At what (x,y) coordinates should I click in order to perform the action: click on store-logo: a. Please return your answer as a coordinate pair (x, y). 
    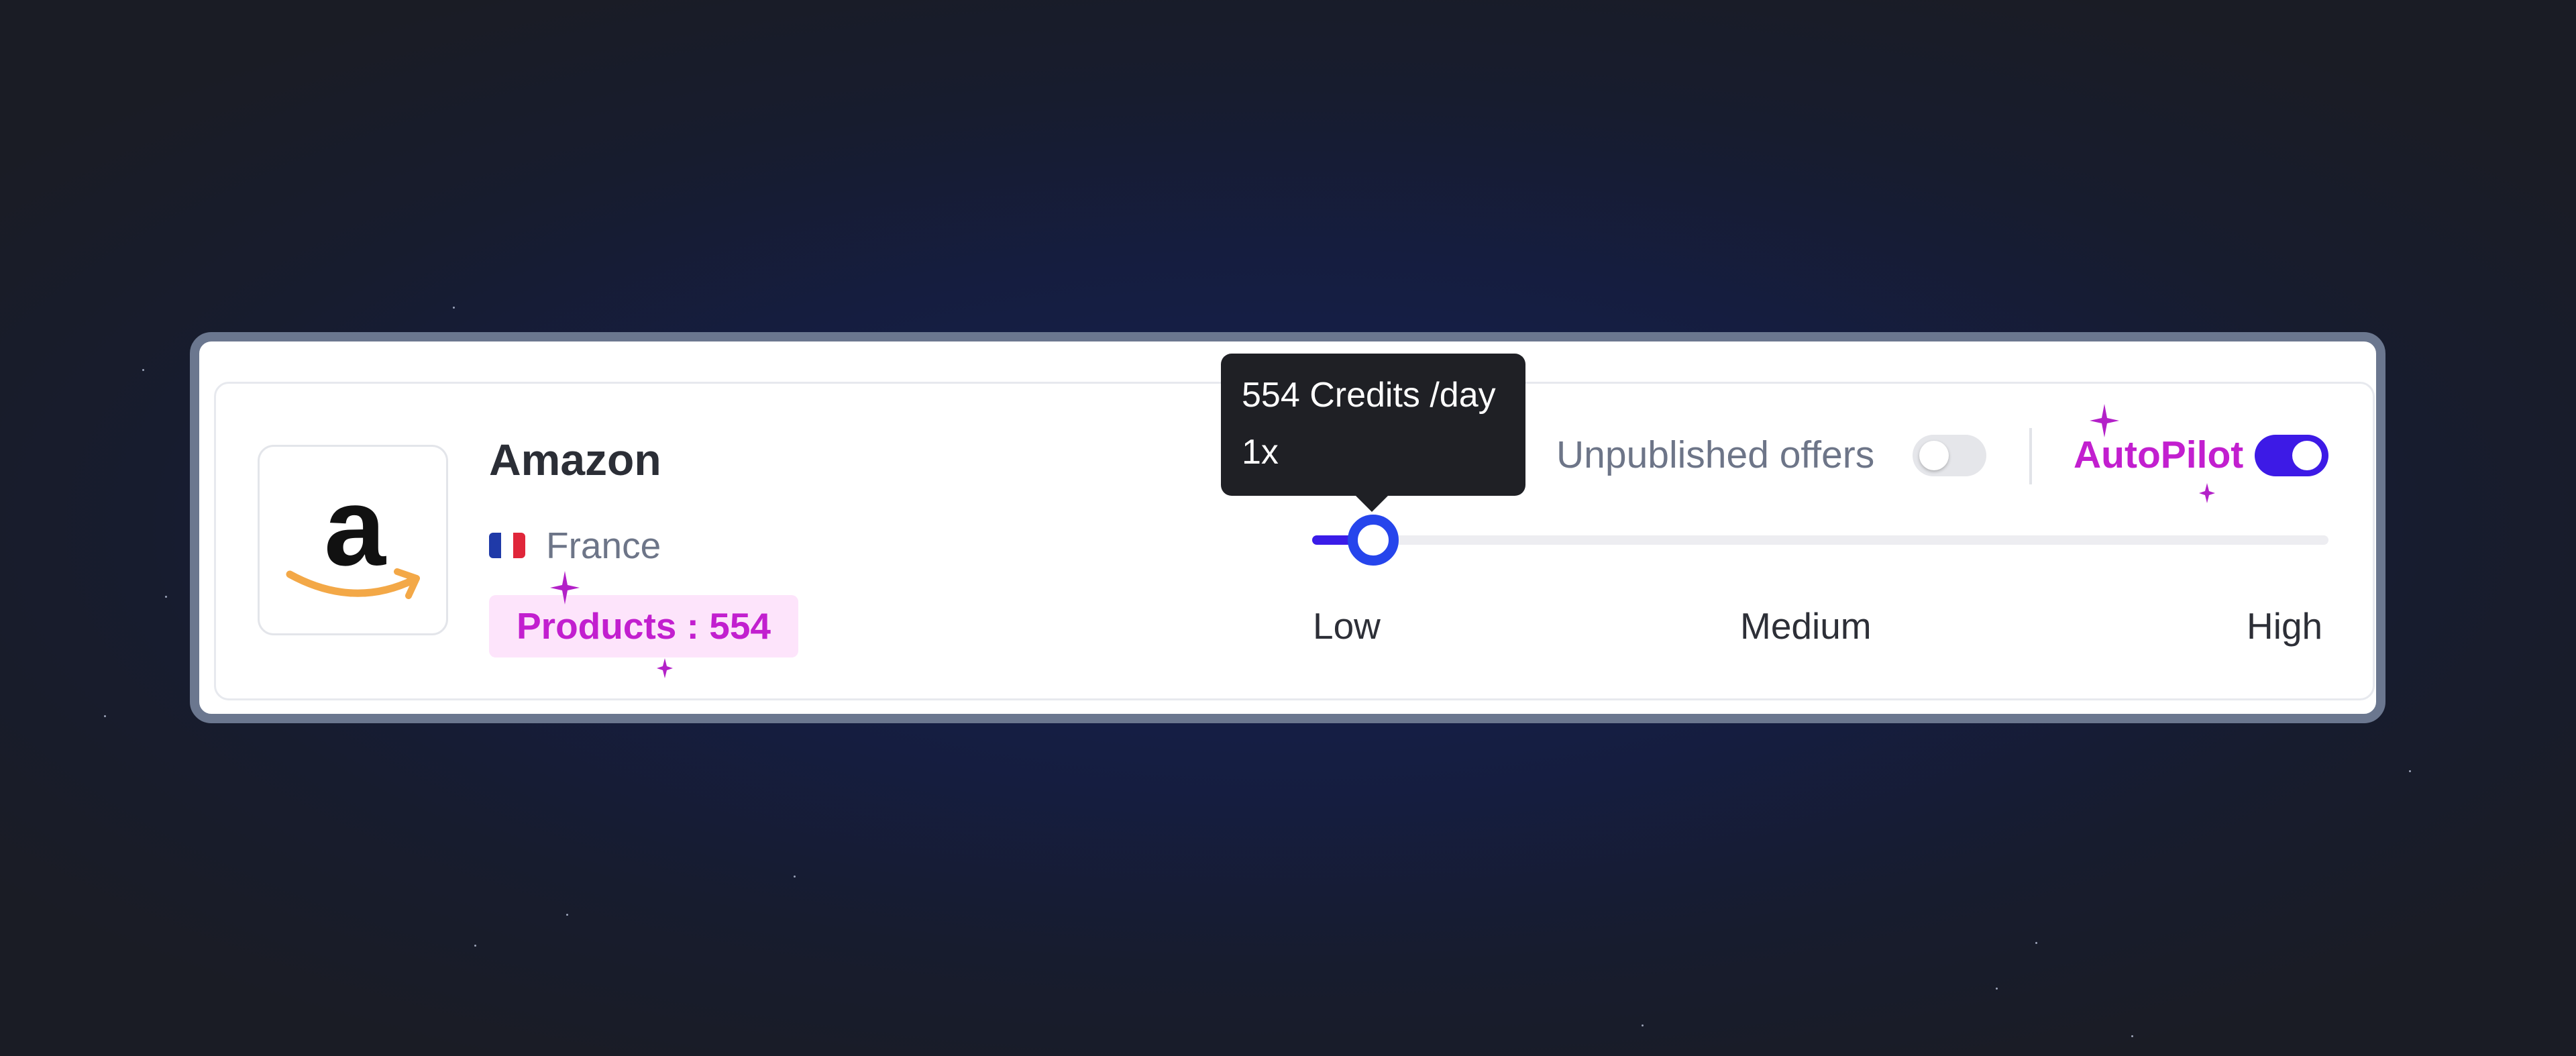
    Looking at the image, I should click on (353, 540).